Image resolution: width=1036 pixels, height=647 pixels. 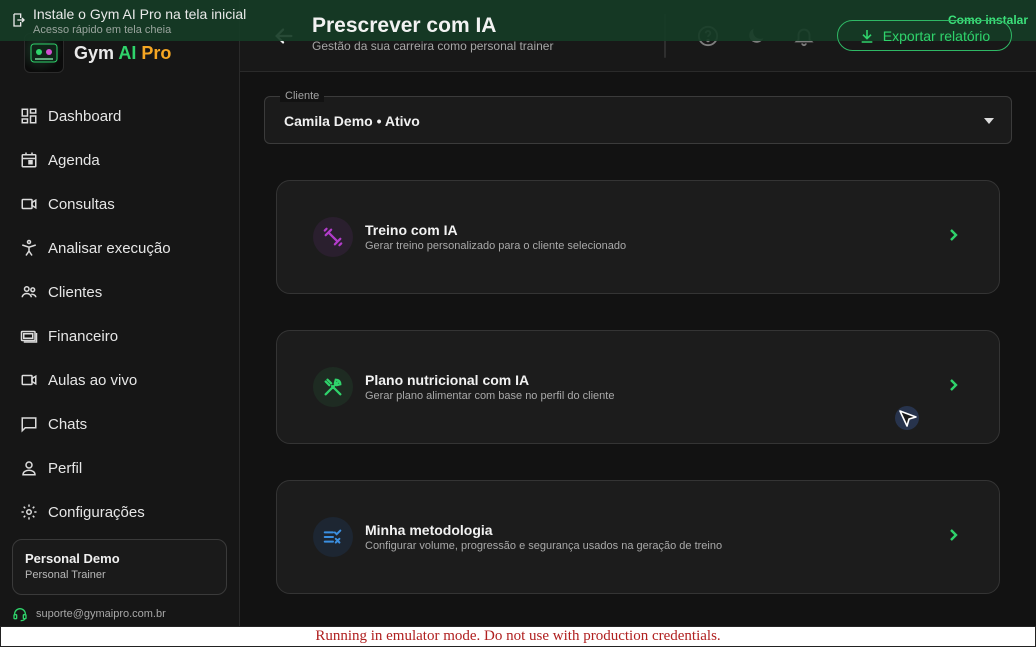 I want to click on mouse-cursor-icon, so click(x=907, y=418).